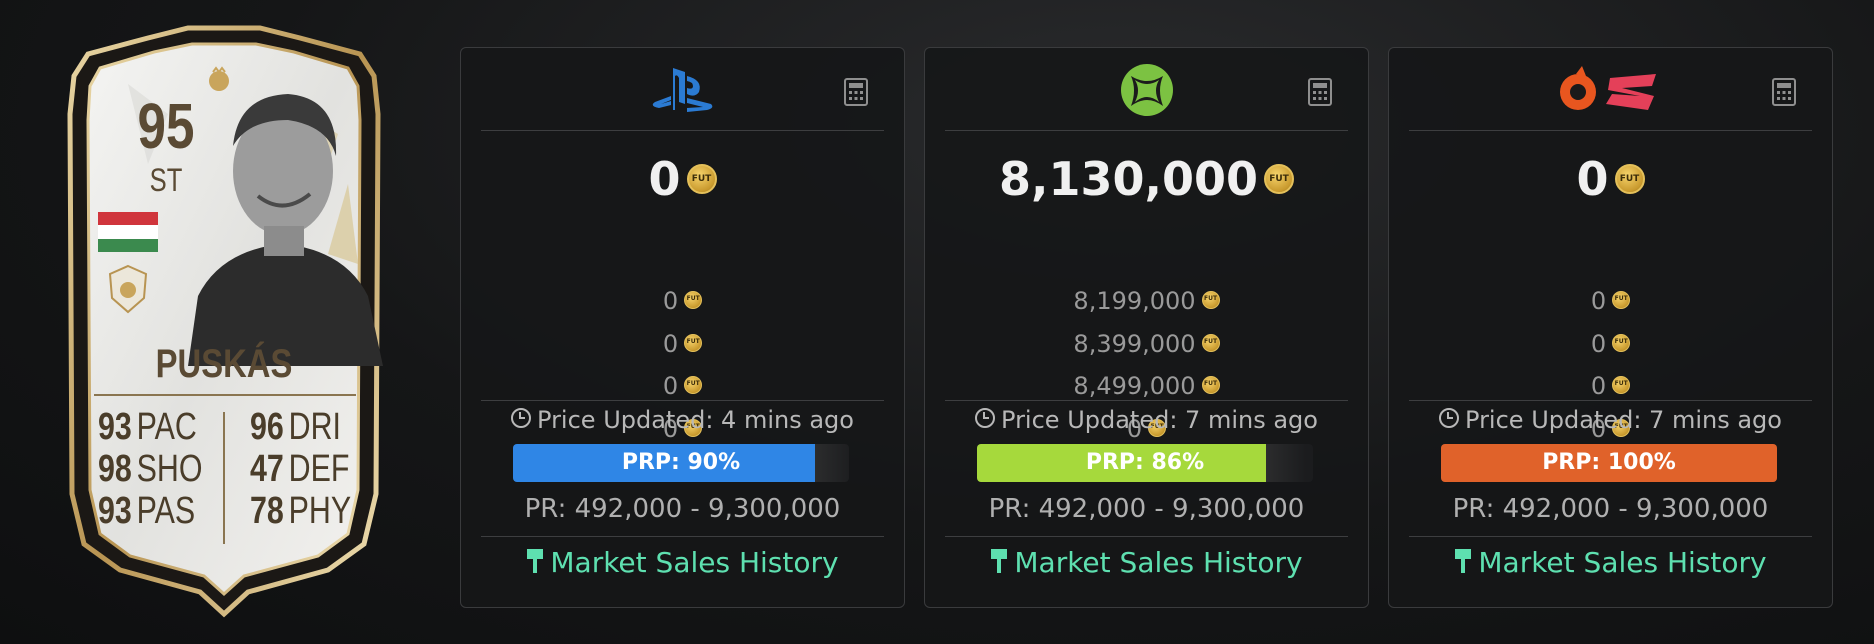 This screenshot has height=644, width=1874. Describe the element at coordinates (682, 420) in the screenshot. I see `price-updated: Price Updated: 4 mins ago` at that location.